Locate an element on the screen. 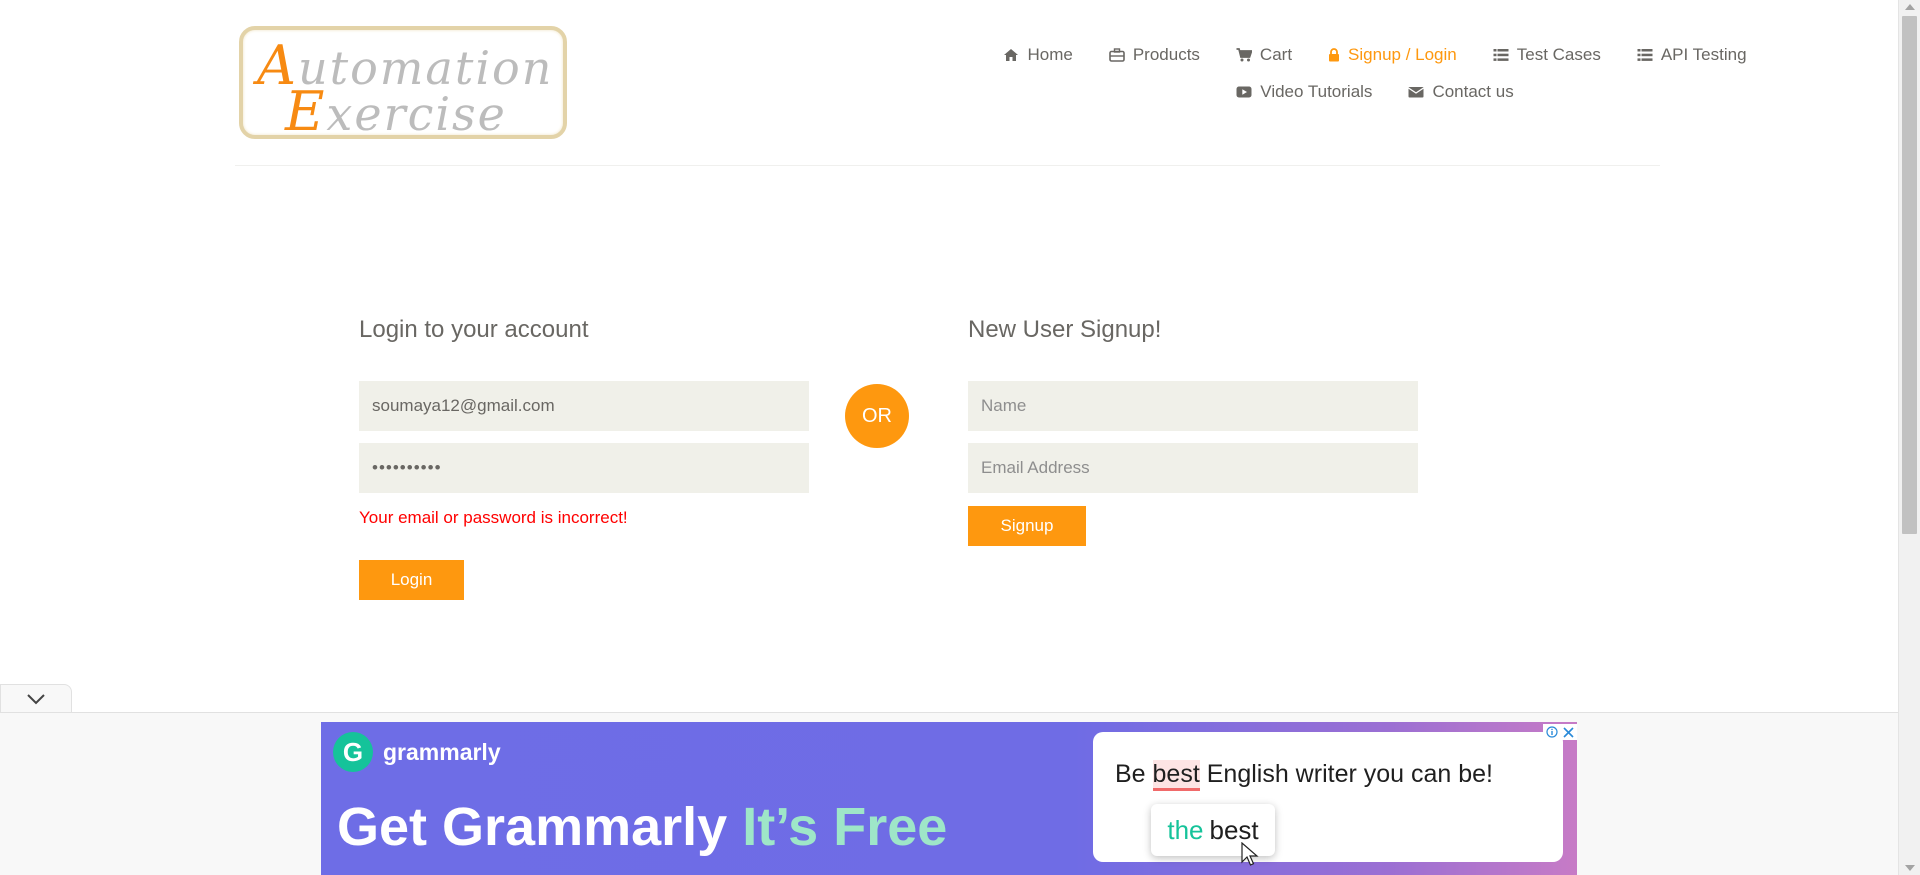 This screenshot has width=1920, height=875. lock-icon is located at coordinates (1334, 54).